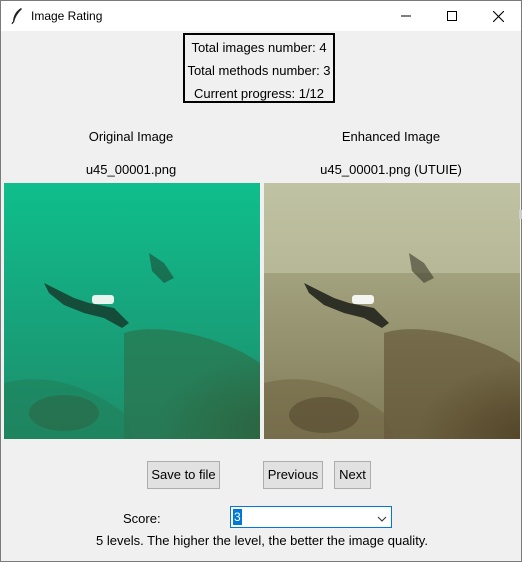 The image size is (522, 562). I want to click on total-methods-text: Total methods number: 3, so click(259, 70).